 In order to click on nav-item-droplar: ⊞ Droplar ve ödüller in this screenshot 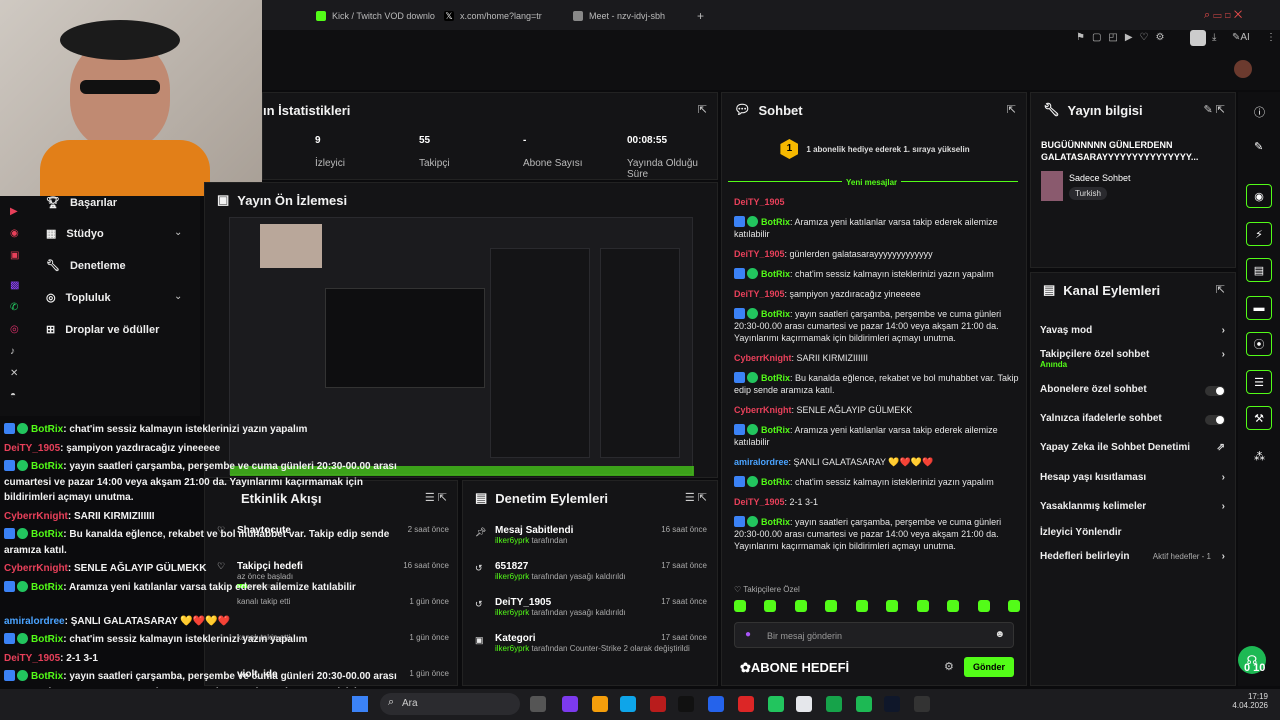, I will do `click(102, 330)`.